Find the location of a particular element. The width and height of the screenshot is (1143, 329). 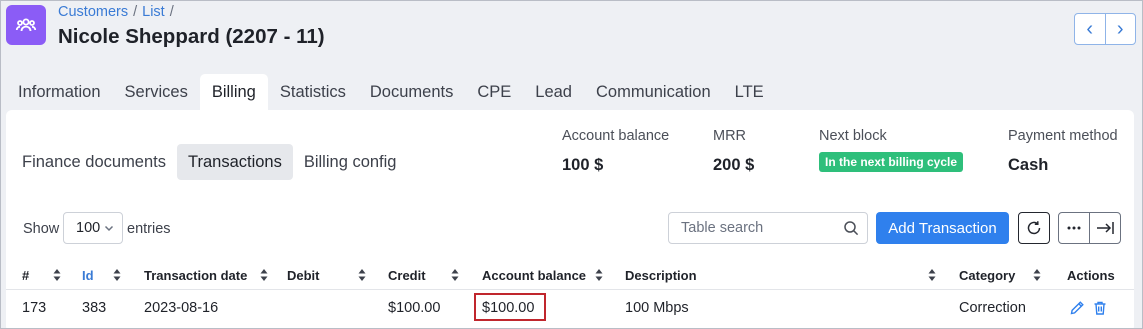

more-icon is located at coordinates (1074, 228).